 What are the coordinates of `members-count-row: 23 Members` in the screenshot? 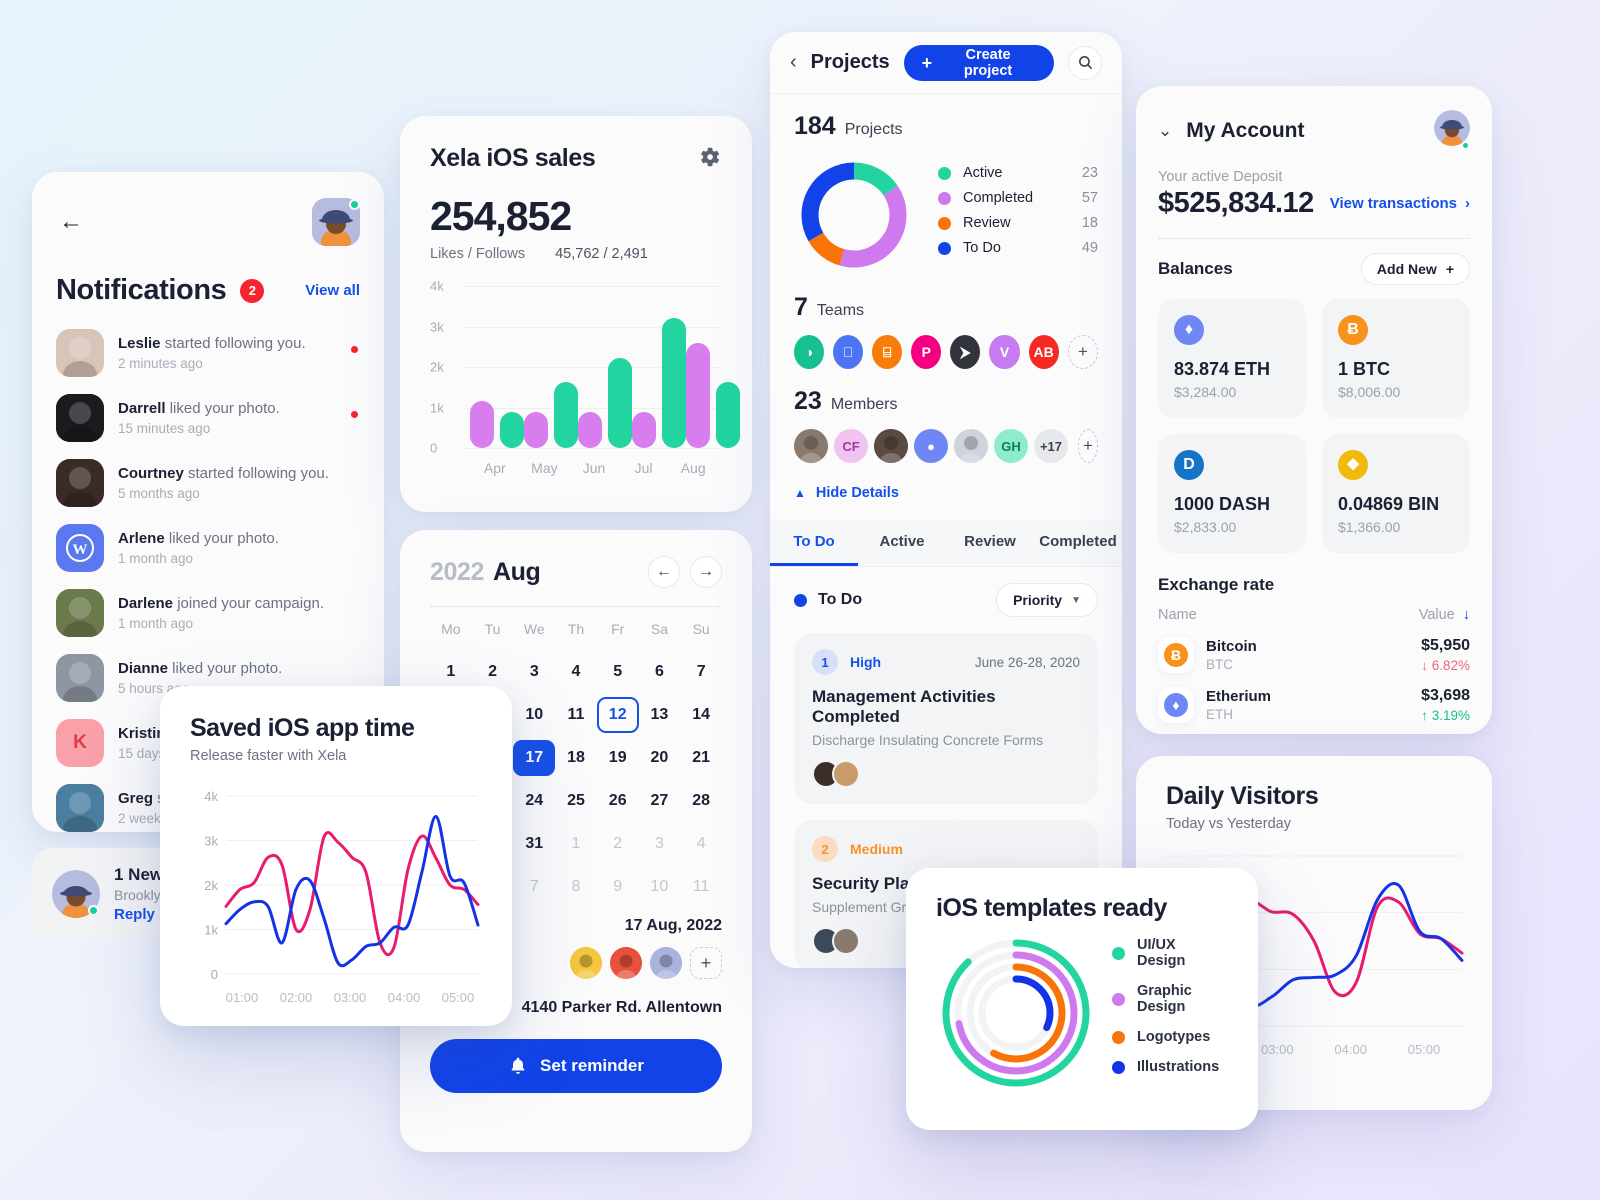 It's located at (946, 401).